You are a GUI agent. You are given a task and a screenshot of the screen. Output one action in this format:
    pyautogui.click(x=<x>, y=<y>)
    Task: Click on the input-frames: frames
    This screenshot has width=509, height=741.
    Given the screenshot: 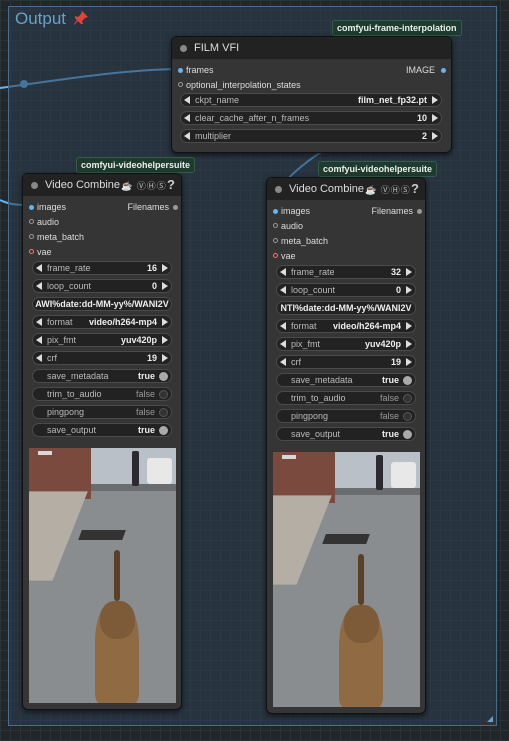 What is the action you would take?
    pyautogui.click(x=247, y=70)
    